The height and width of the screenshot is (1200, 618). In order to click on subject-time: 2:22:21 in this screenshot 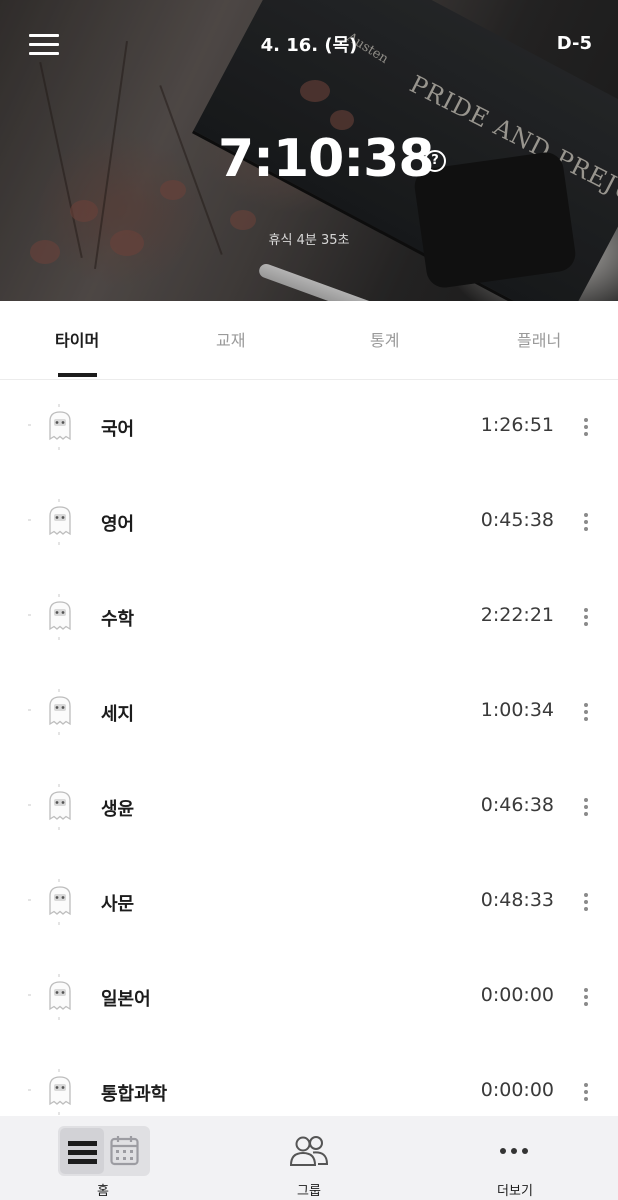, I will do `click(517, 615)`.